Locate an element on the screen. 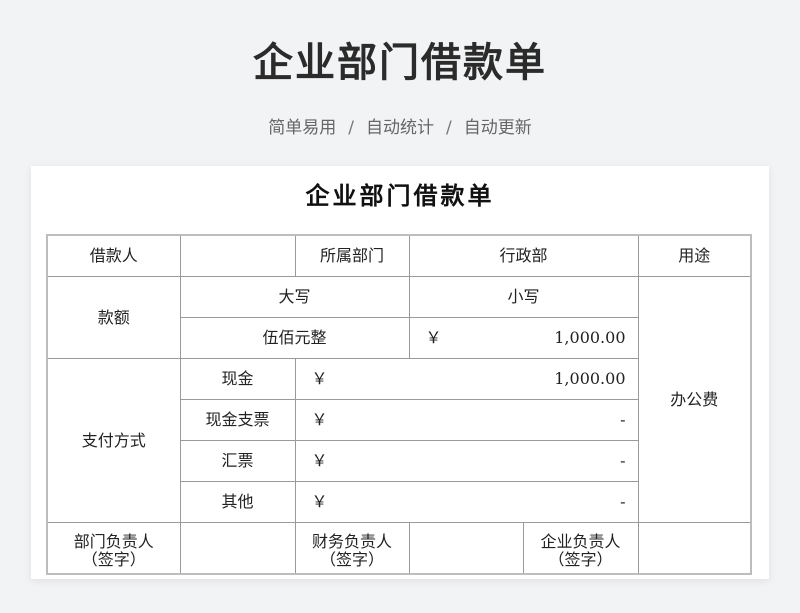 The width and height of the screenshot is (800, 613). company-head-signature-label: 企业负责人 （签字） is located at coordinates (580, 548).